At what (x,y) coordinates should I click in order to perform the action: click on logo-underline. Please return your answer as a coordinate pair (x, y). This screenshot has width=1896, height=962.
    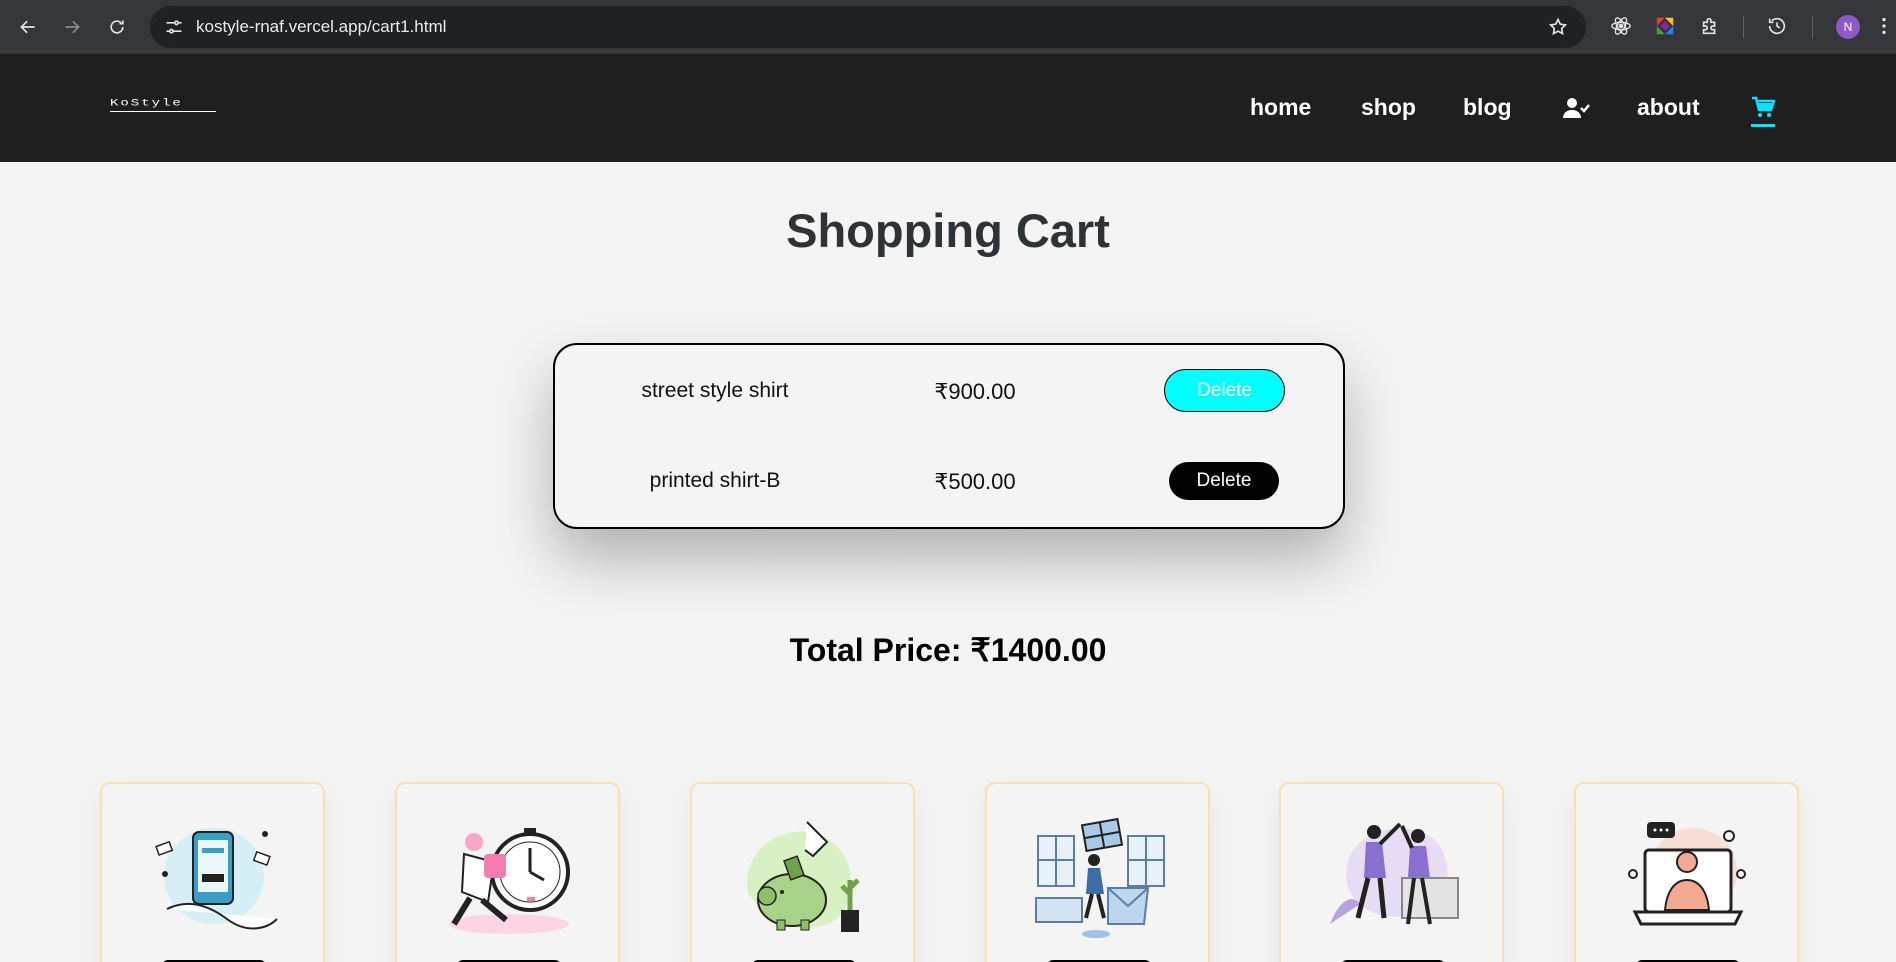
    Looking at the image, I should click on (163, 111).